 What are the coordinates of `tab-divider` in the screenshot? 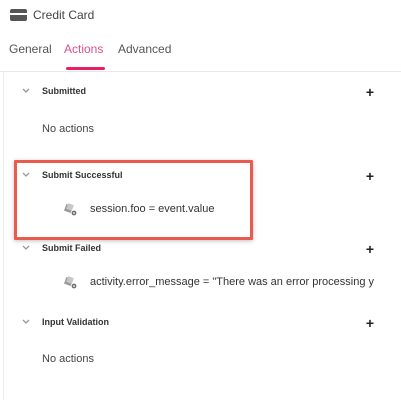 It's located at (200, 71).